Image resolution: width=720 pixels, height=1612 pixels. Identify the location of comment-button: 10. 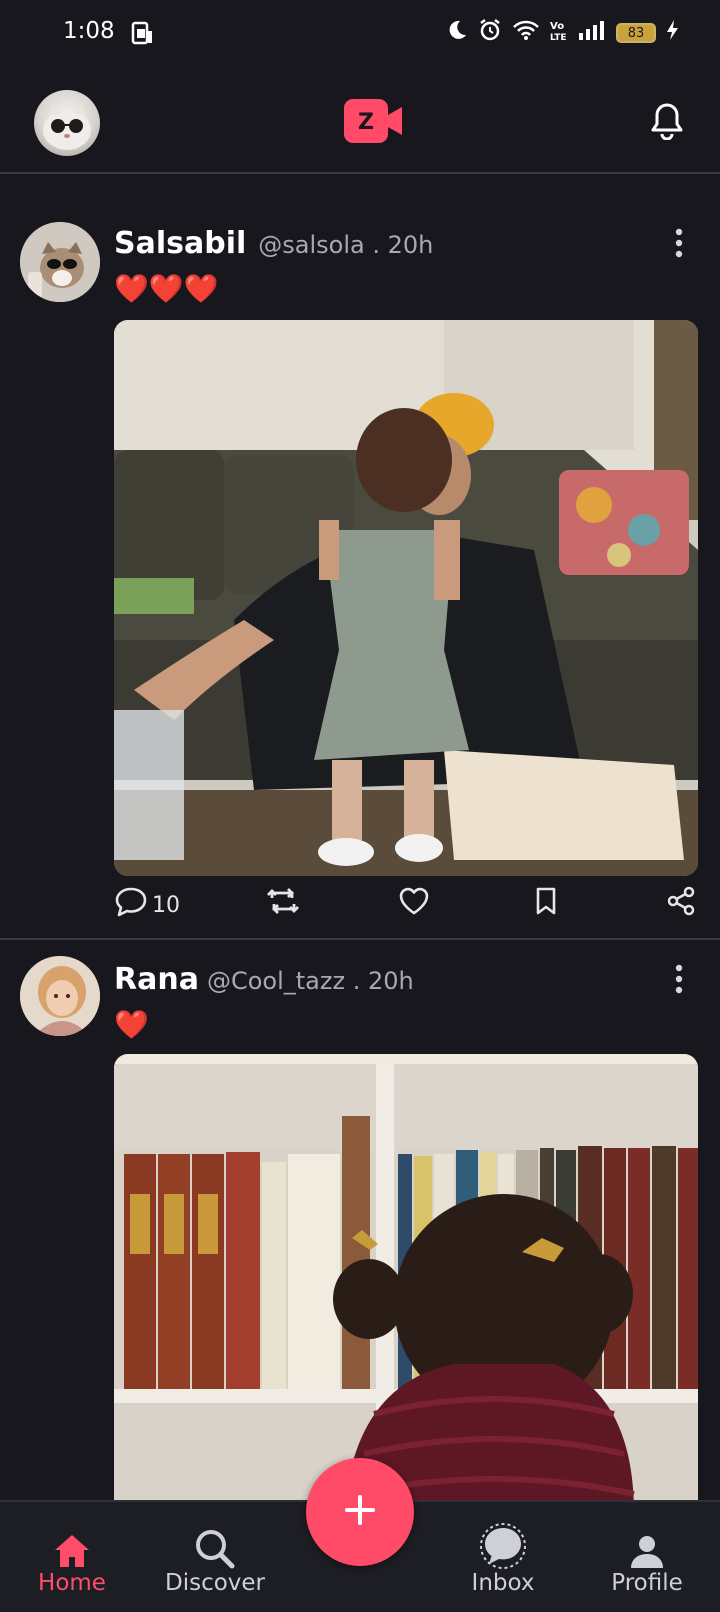
(147, 905).